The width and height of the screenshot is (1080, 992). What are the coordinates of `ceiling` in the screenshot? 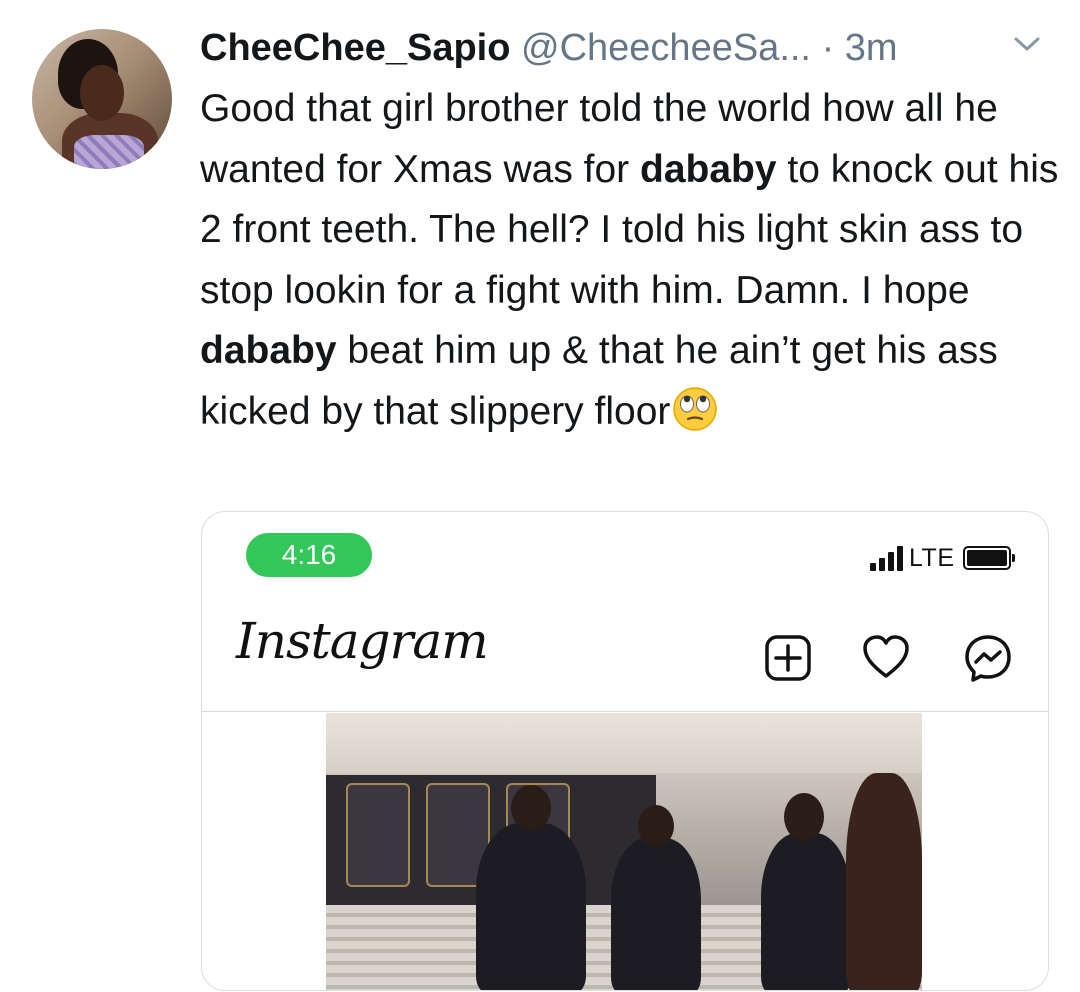 It's located at (624, 743).